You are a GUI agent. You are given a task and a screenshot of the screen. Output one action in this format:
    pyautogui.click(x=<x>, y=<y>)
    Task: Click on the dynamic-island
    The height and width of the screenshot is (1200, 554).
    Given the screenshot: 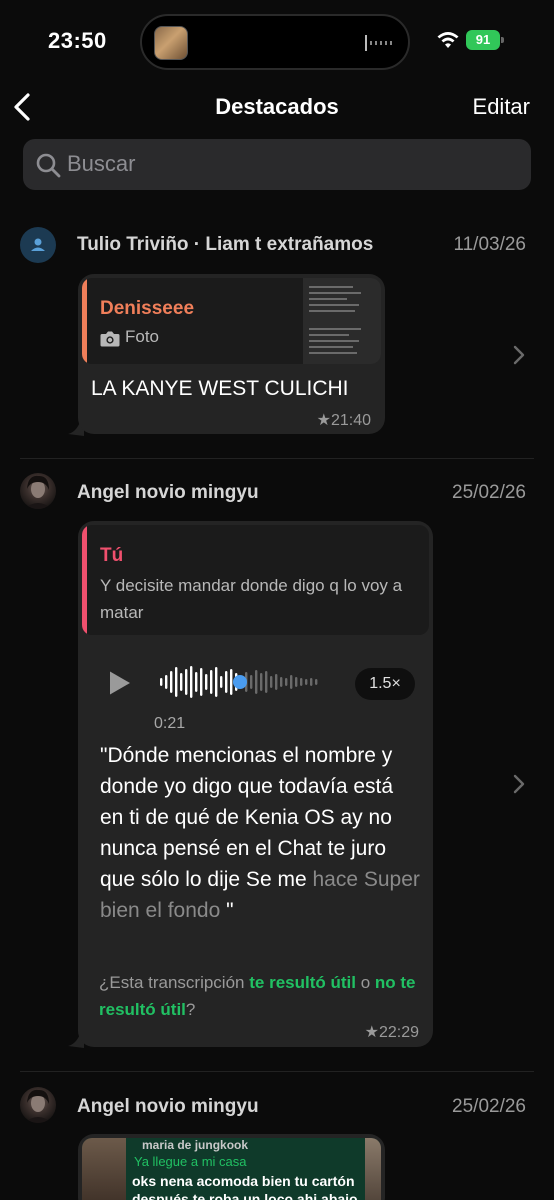 What is the action you would take?
    pyautogui.click(x=275, y=42)
    